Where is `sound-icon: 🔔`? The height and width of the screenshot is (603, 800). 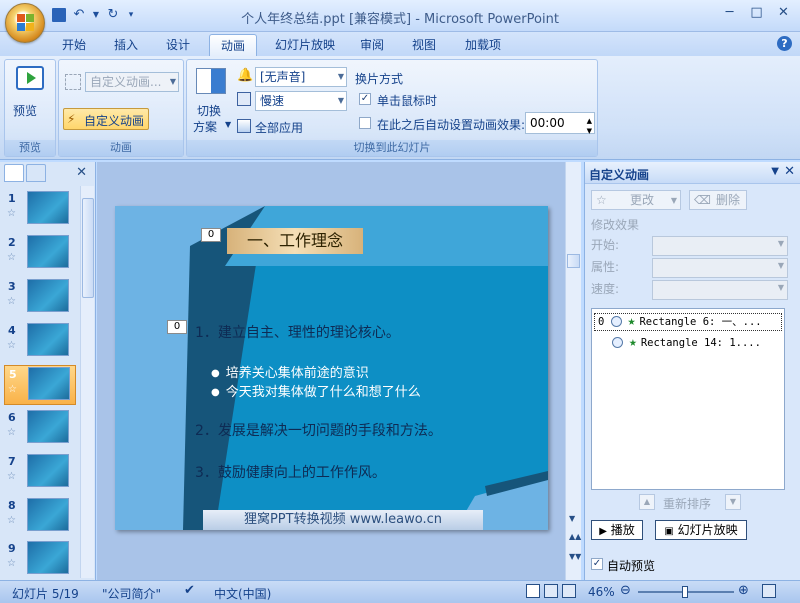
sound-icon: 🔔 is located at coordinates (245, 75).